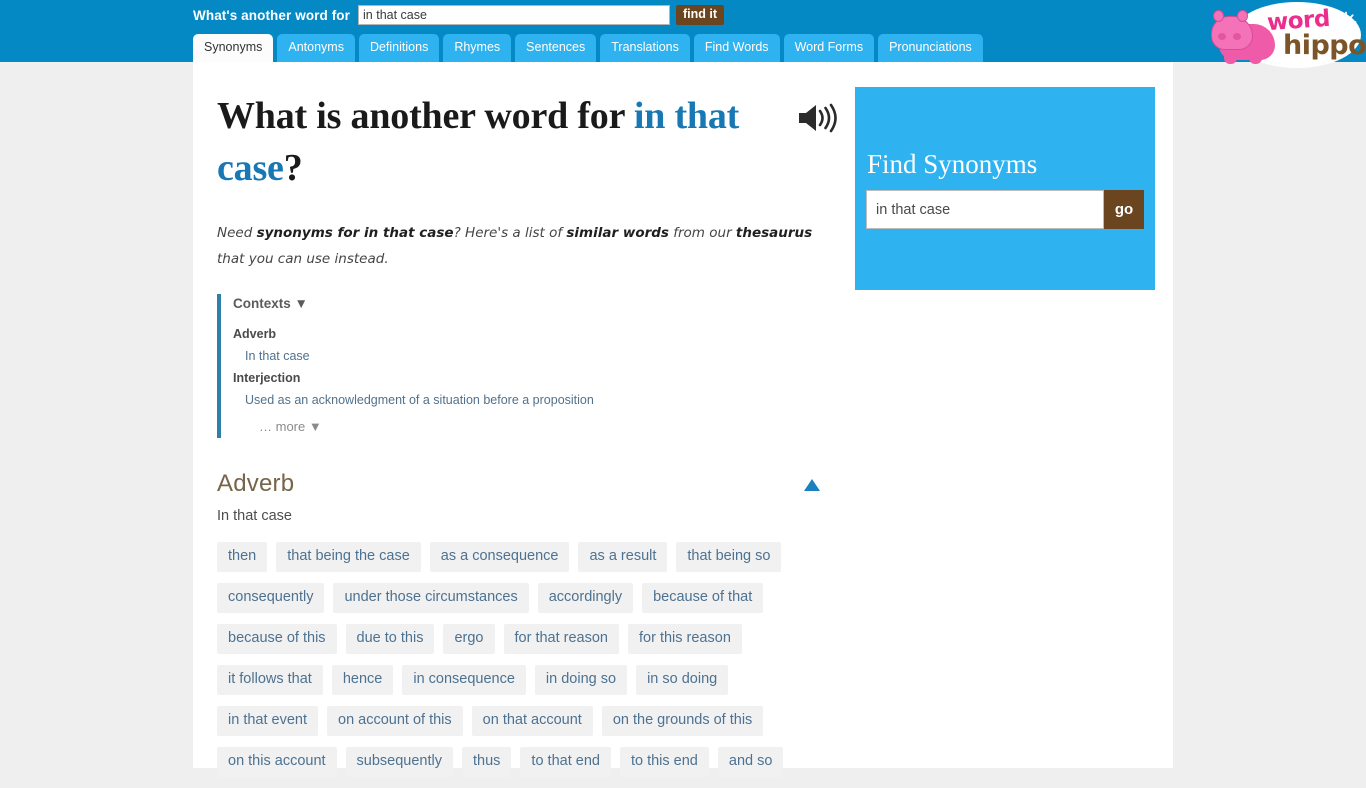 This screenshot has height=788, width=1366. Describe the element at coordinates (390, 639) in the screenshot. I see `synonym-chip: due to this` at that location.